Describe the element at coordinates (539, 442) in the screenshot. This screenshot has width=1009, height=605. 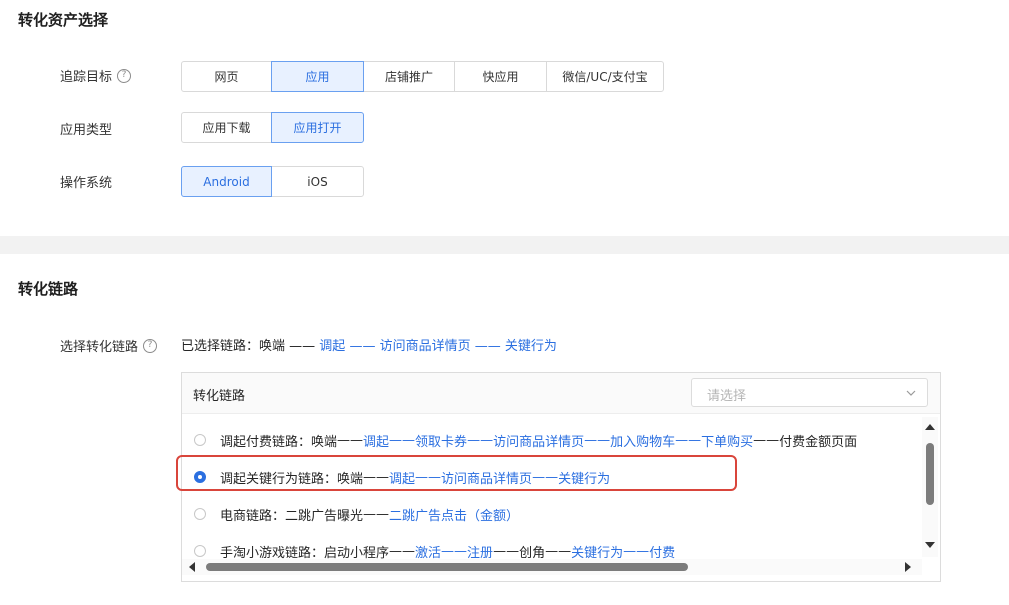
I see `path-step: 访问商品详情页` at that location.